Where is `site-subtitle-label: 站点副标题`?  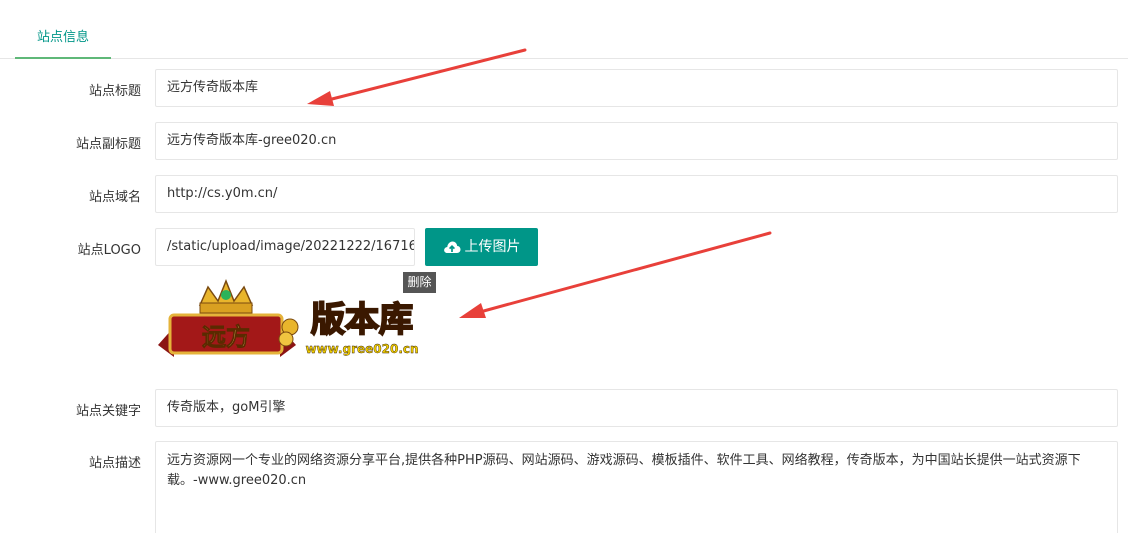
site-subtitle-label: 站点副标题 is located at coordinates (108, 144).